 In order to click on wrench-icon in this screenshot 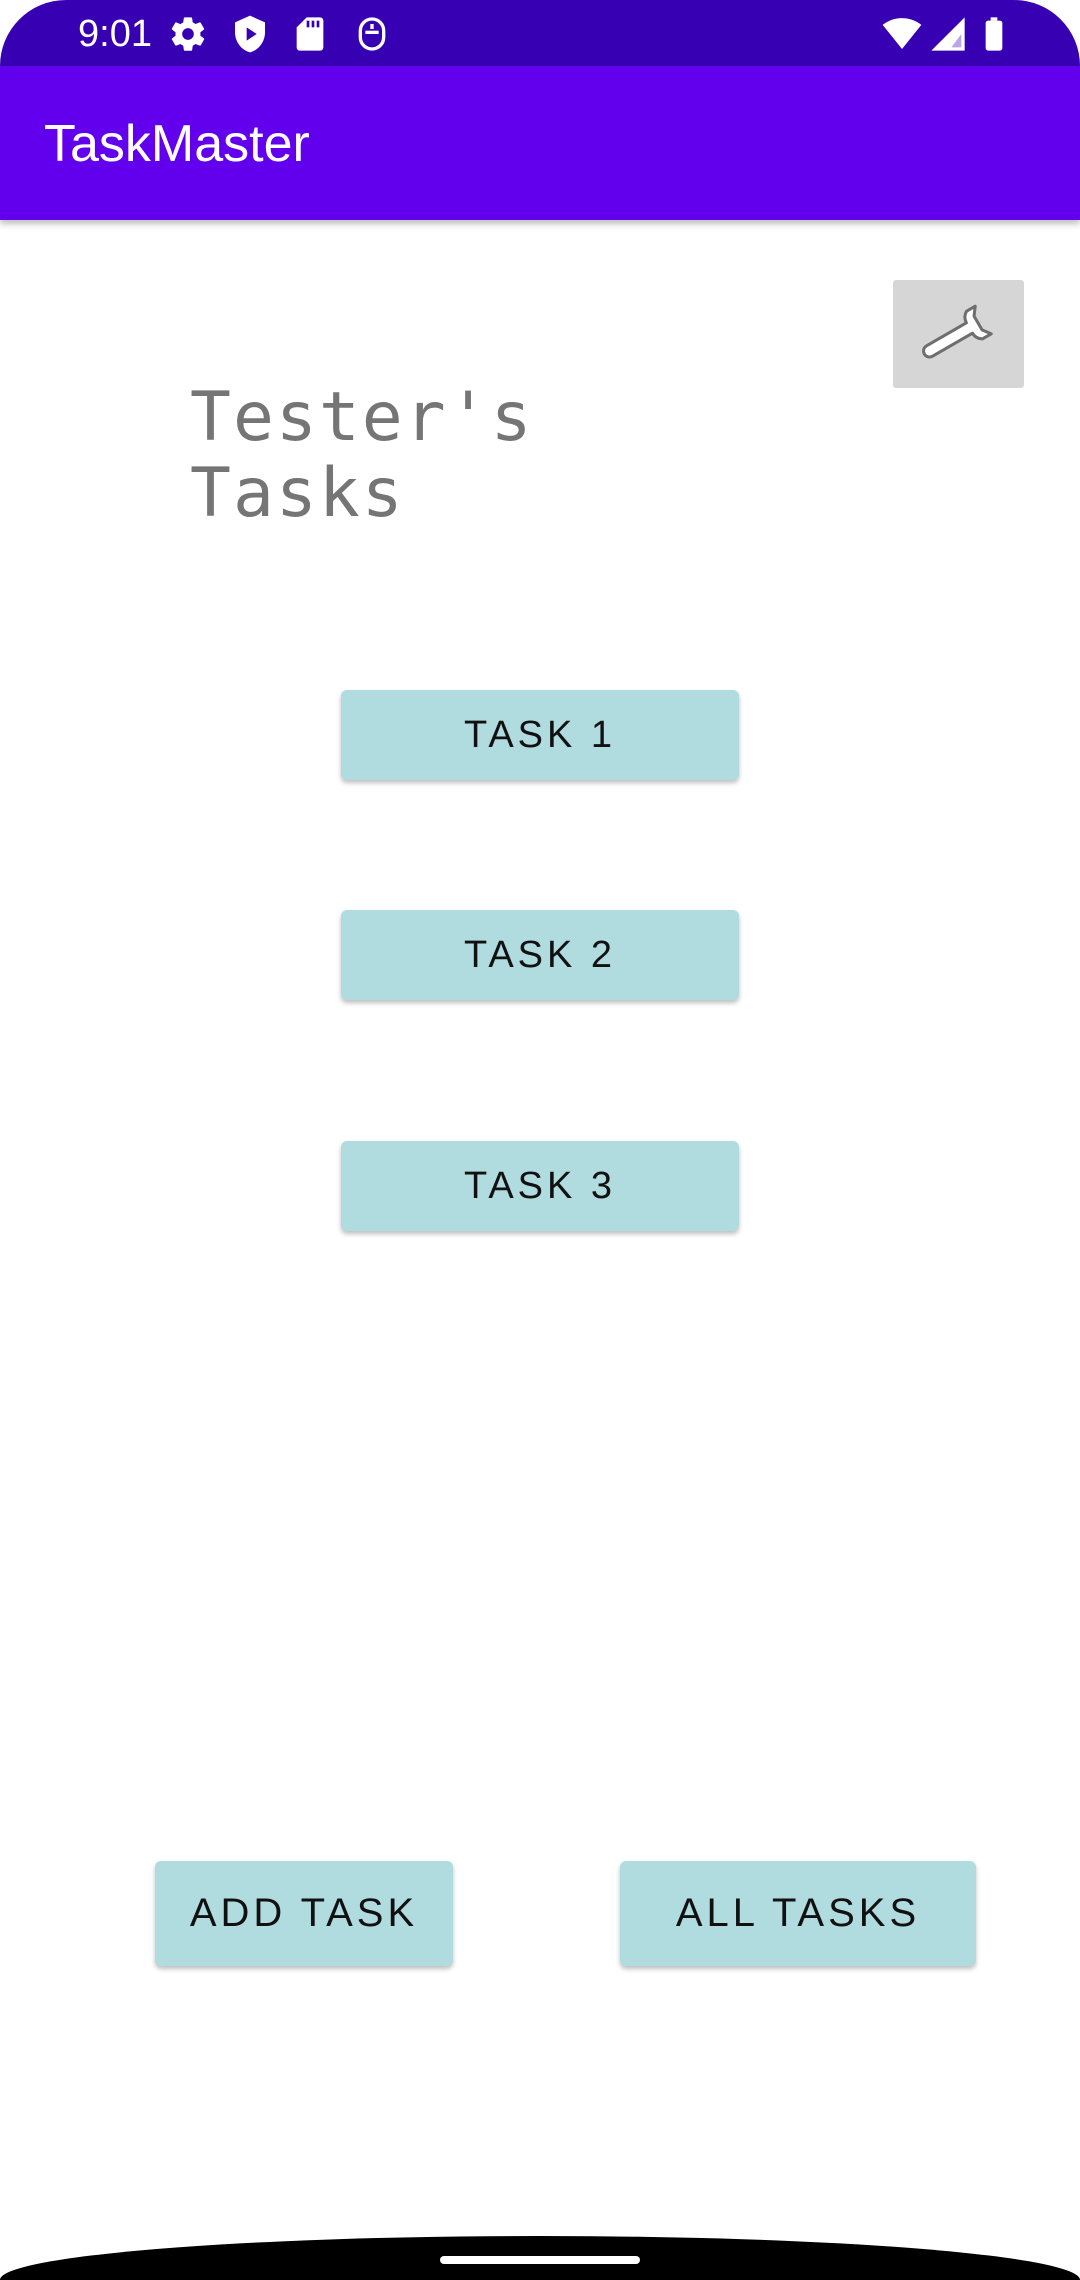, I will do `click(957, 331)`.